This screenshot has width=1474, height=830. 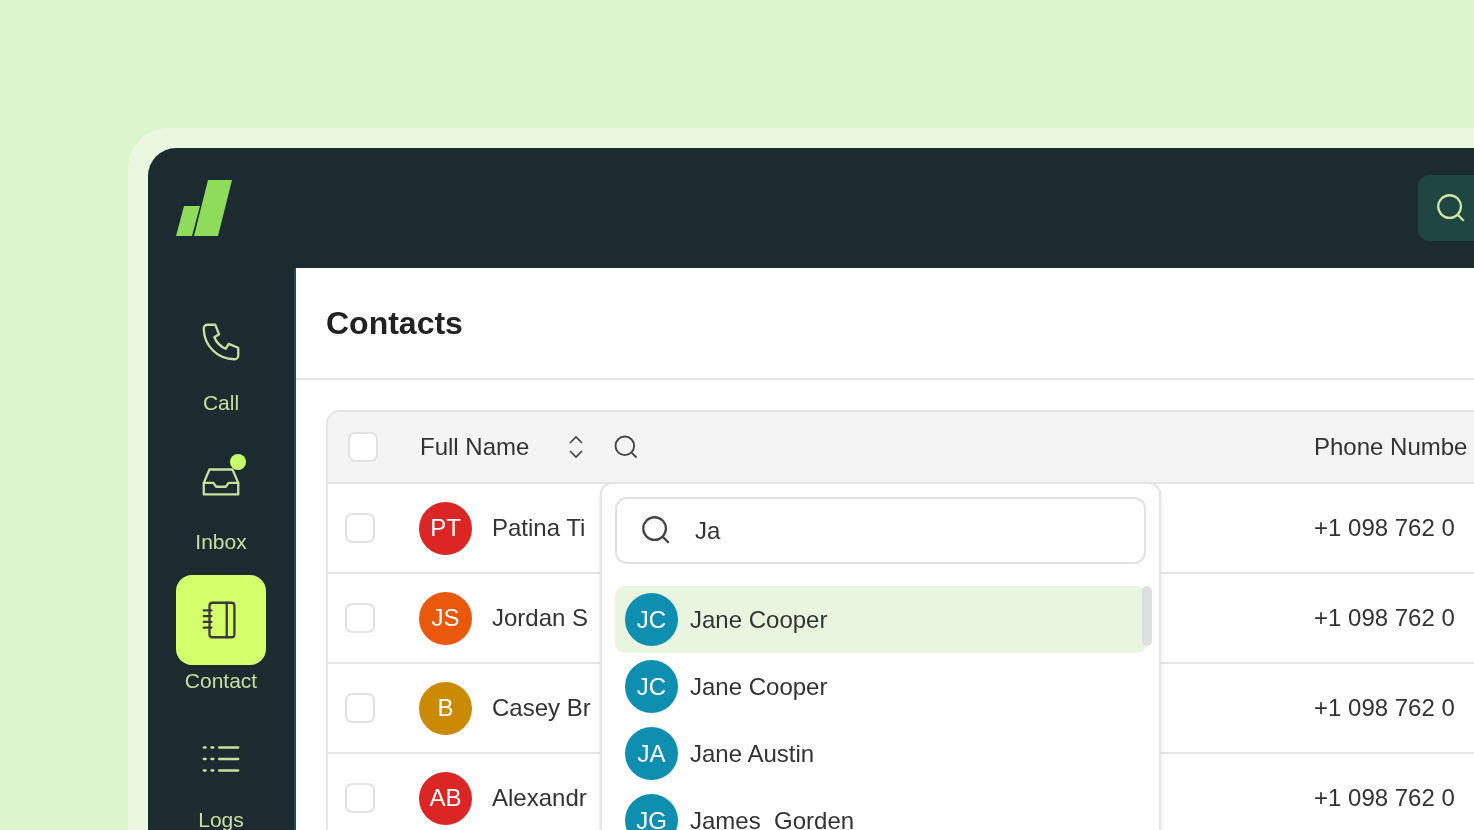 What do you see at coordinates (881, 753) in the screenshot?
I see `result-item: JA Jane Austin` at bounding box center [881, 753].